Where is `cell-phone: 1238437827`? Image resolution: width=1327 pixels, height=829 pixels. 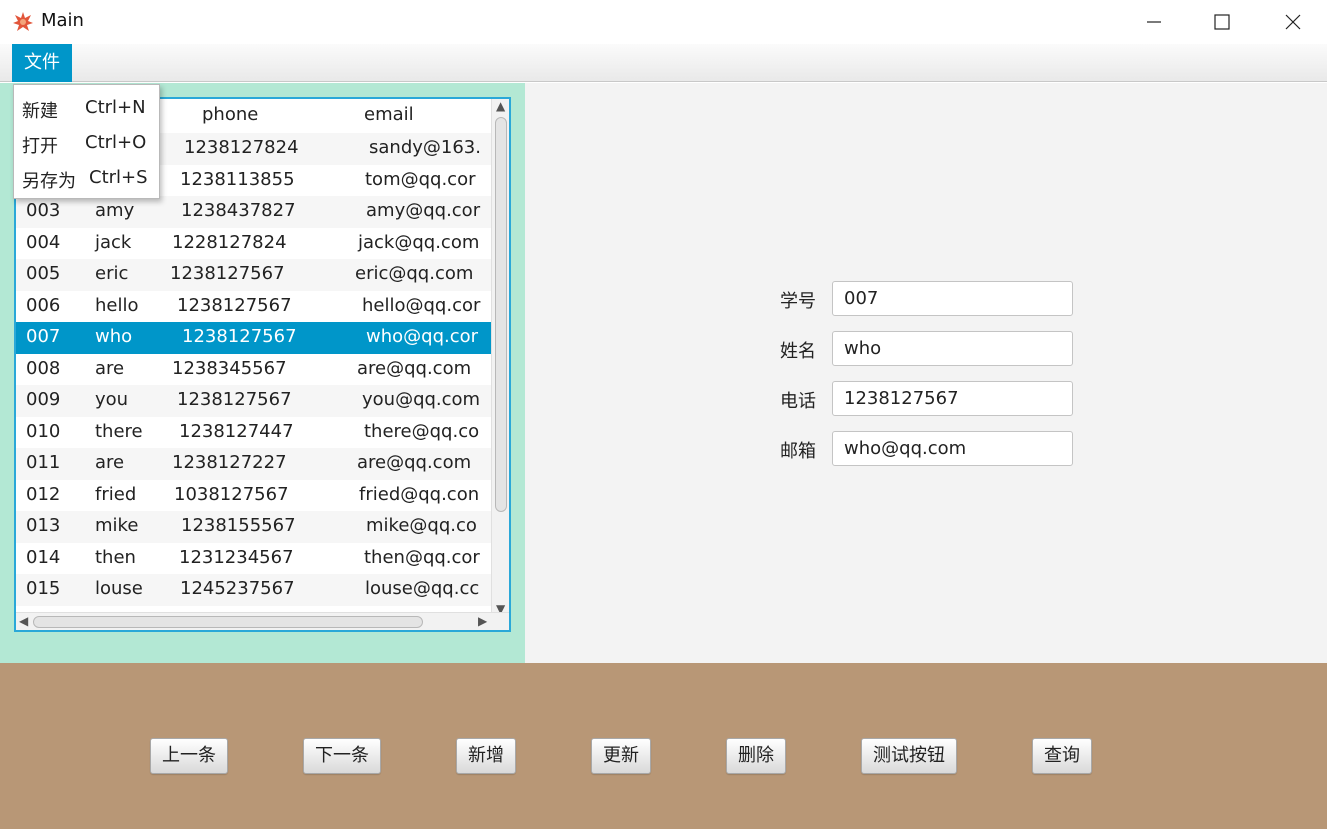 cell-phone: 1238437827 is located at coordinates (238, 210).